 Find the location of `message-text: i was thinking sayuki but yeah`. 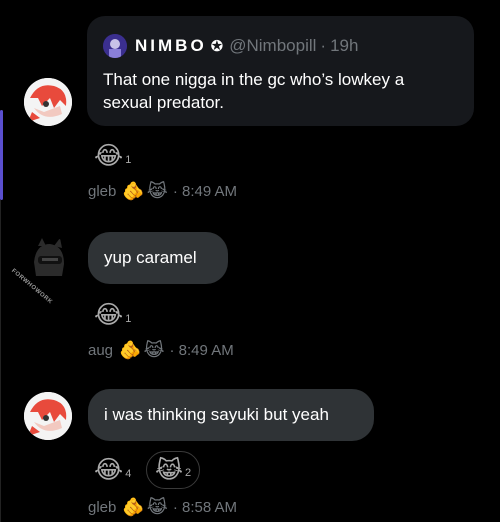

message-text: i was thinking sayuki but yeah is located at coordinates (216, 414).